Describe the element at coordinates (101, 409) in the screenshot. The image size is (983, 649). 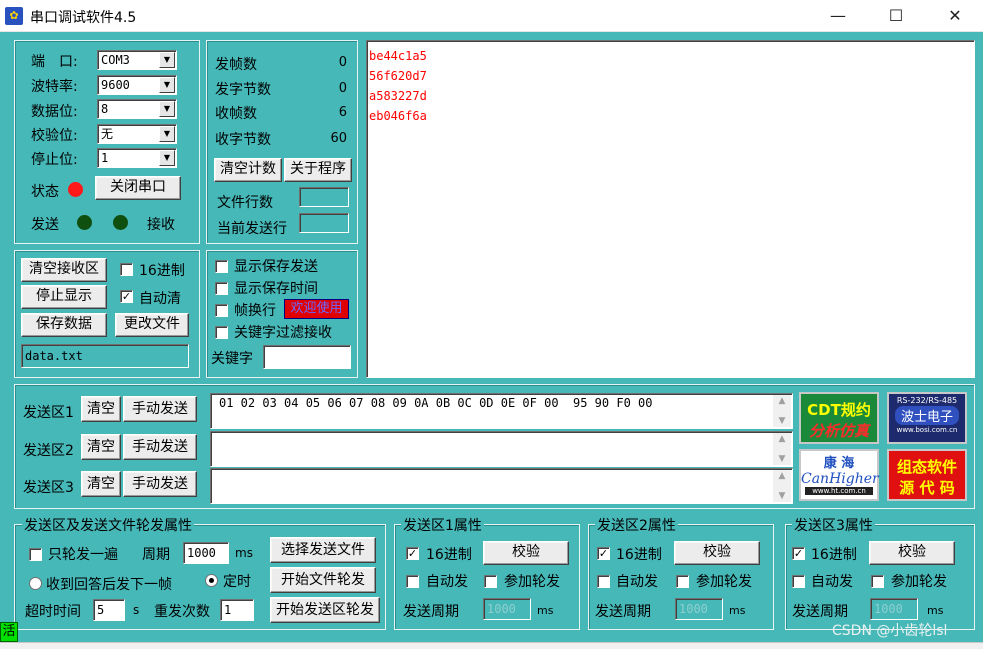
I see `send-area-1-clear-button: 清空` at that location.